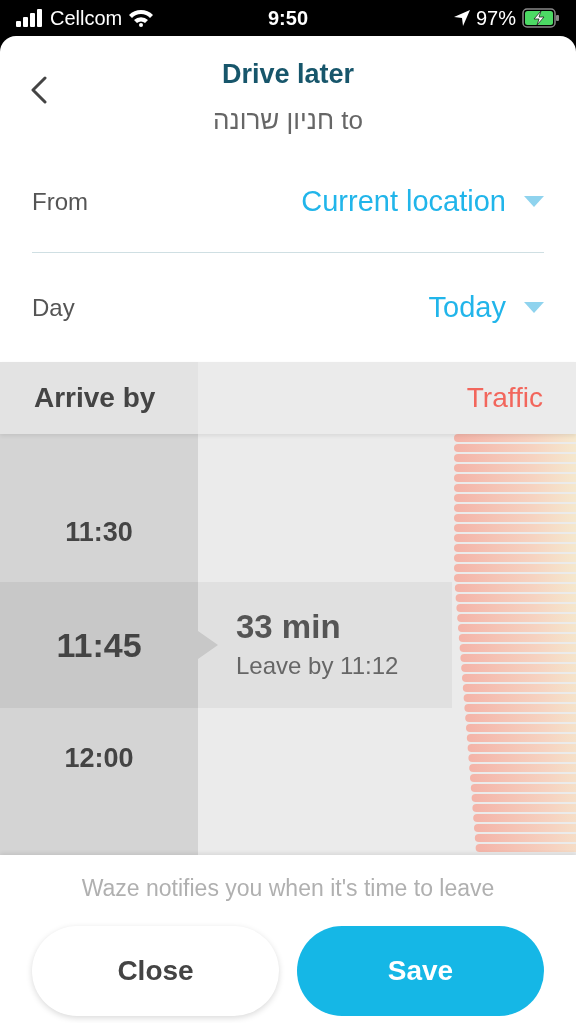 Image resolution: width=576 pixels, height=1023 pixels. What do you see at coordinates (30, 18) in the screenshot?
I see `signal-icon` at bounding box center [30, 18].